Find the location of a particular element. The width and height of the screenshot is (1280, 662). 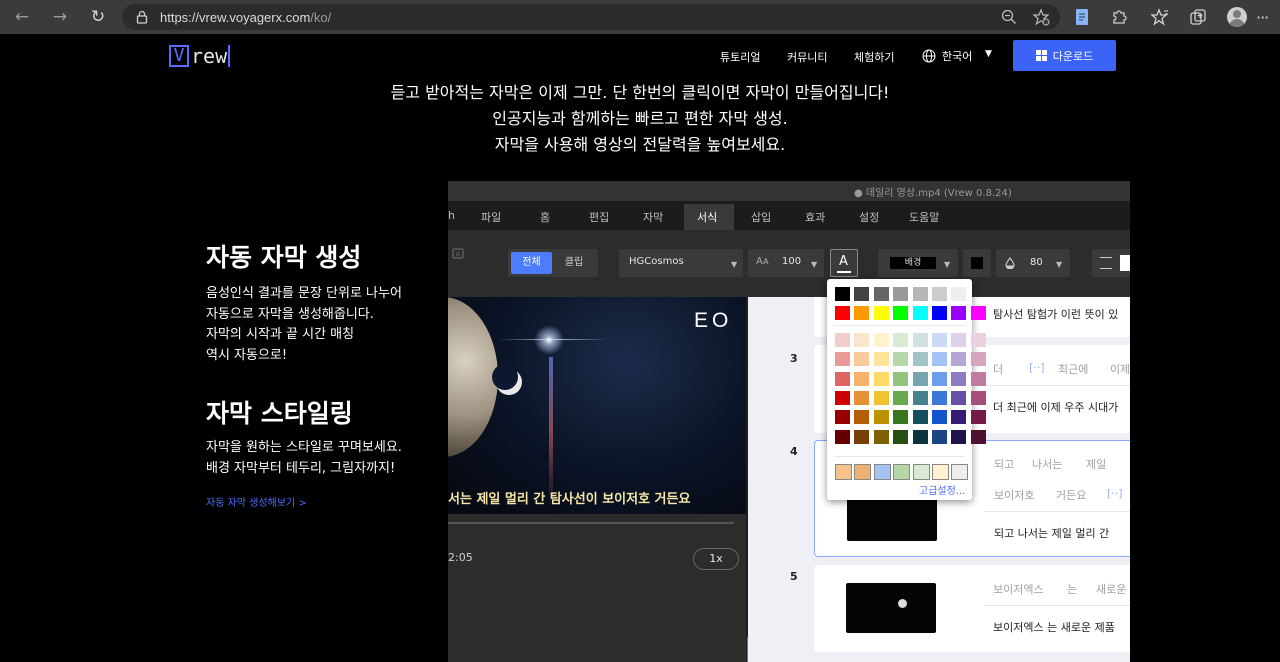

reload-icon: ↻ is located at coordinates (98, 17).